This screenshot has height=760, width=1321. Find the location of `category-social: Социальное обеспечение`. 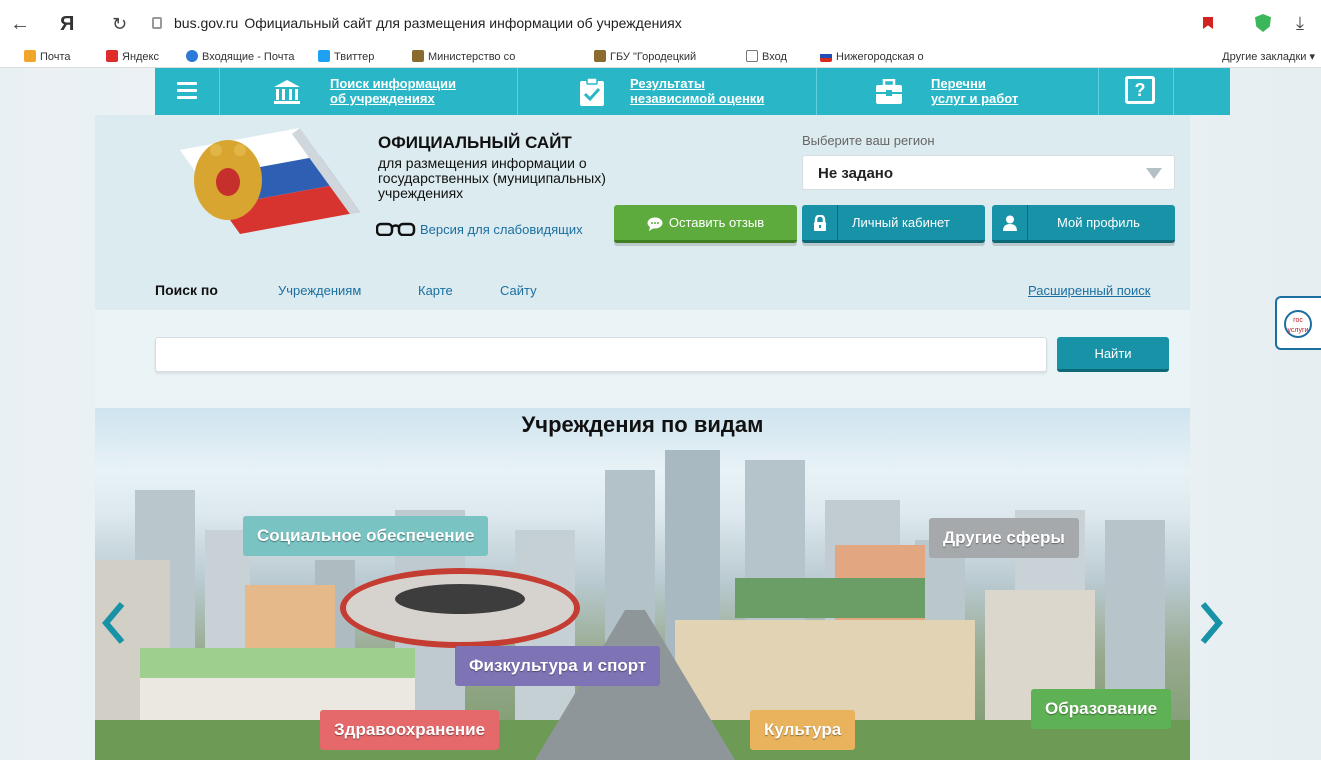

category-social: Социальное обеспечение is located at coordinates (366, 536).